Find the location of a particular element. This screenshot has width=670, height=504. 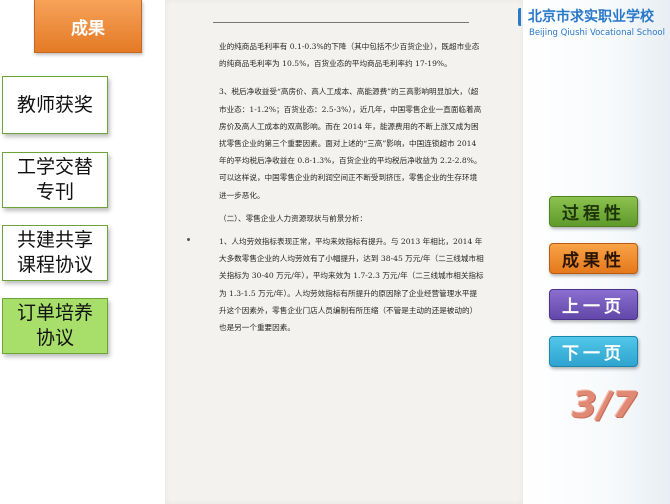

nav-shared-course-agreement-button: 共建共享 课程协议 is located at coordinates (55, 253).